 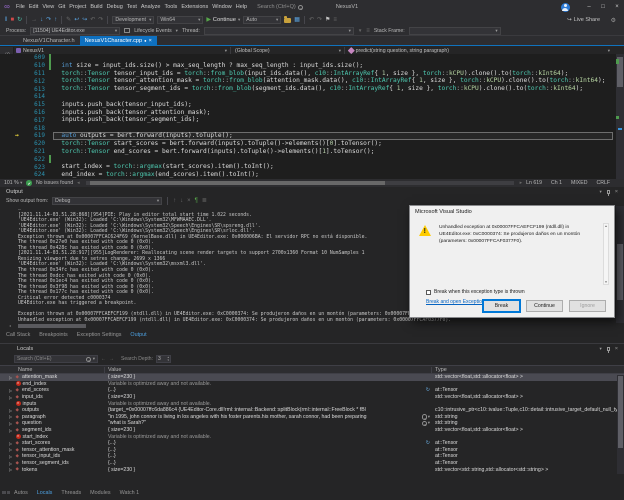 What do you see at coordinates (84, 20) in the screenshot?
I see `navigate-forward-icon: ↪` at bounding box center [84, 20].